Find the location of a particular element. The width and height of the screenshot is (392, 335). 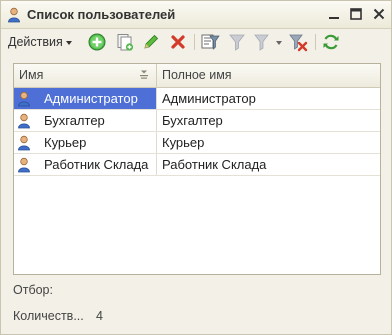

user-full-name: Администратор is located at coordinates (209, 98).